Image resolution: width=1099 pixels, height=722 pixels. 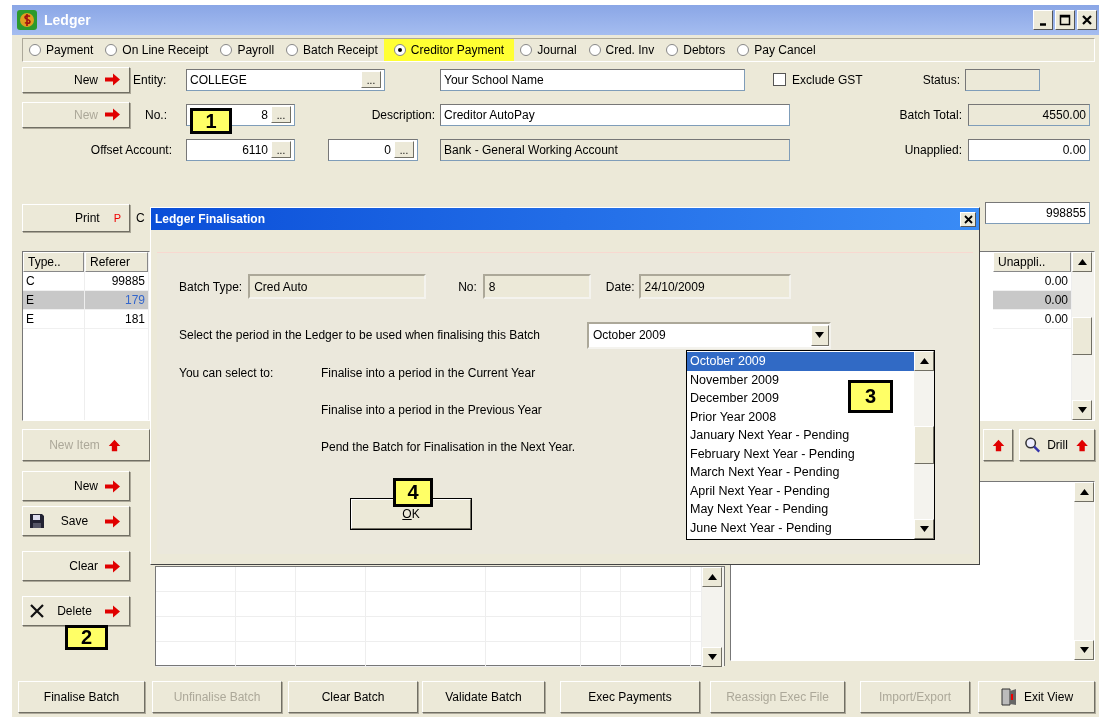 What do you see at coordinates (116, 300) in the screenshot?
I see `table-cell: 179` at bounding box center [116, 300].